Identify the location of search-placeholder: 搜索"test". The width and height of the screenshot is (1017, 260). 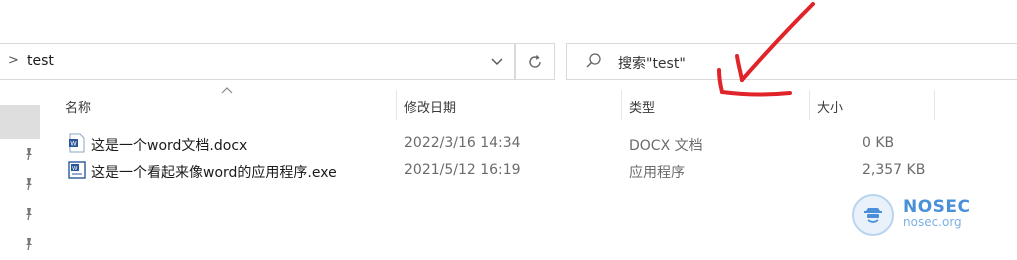
(652, 63).